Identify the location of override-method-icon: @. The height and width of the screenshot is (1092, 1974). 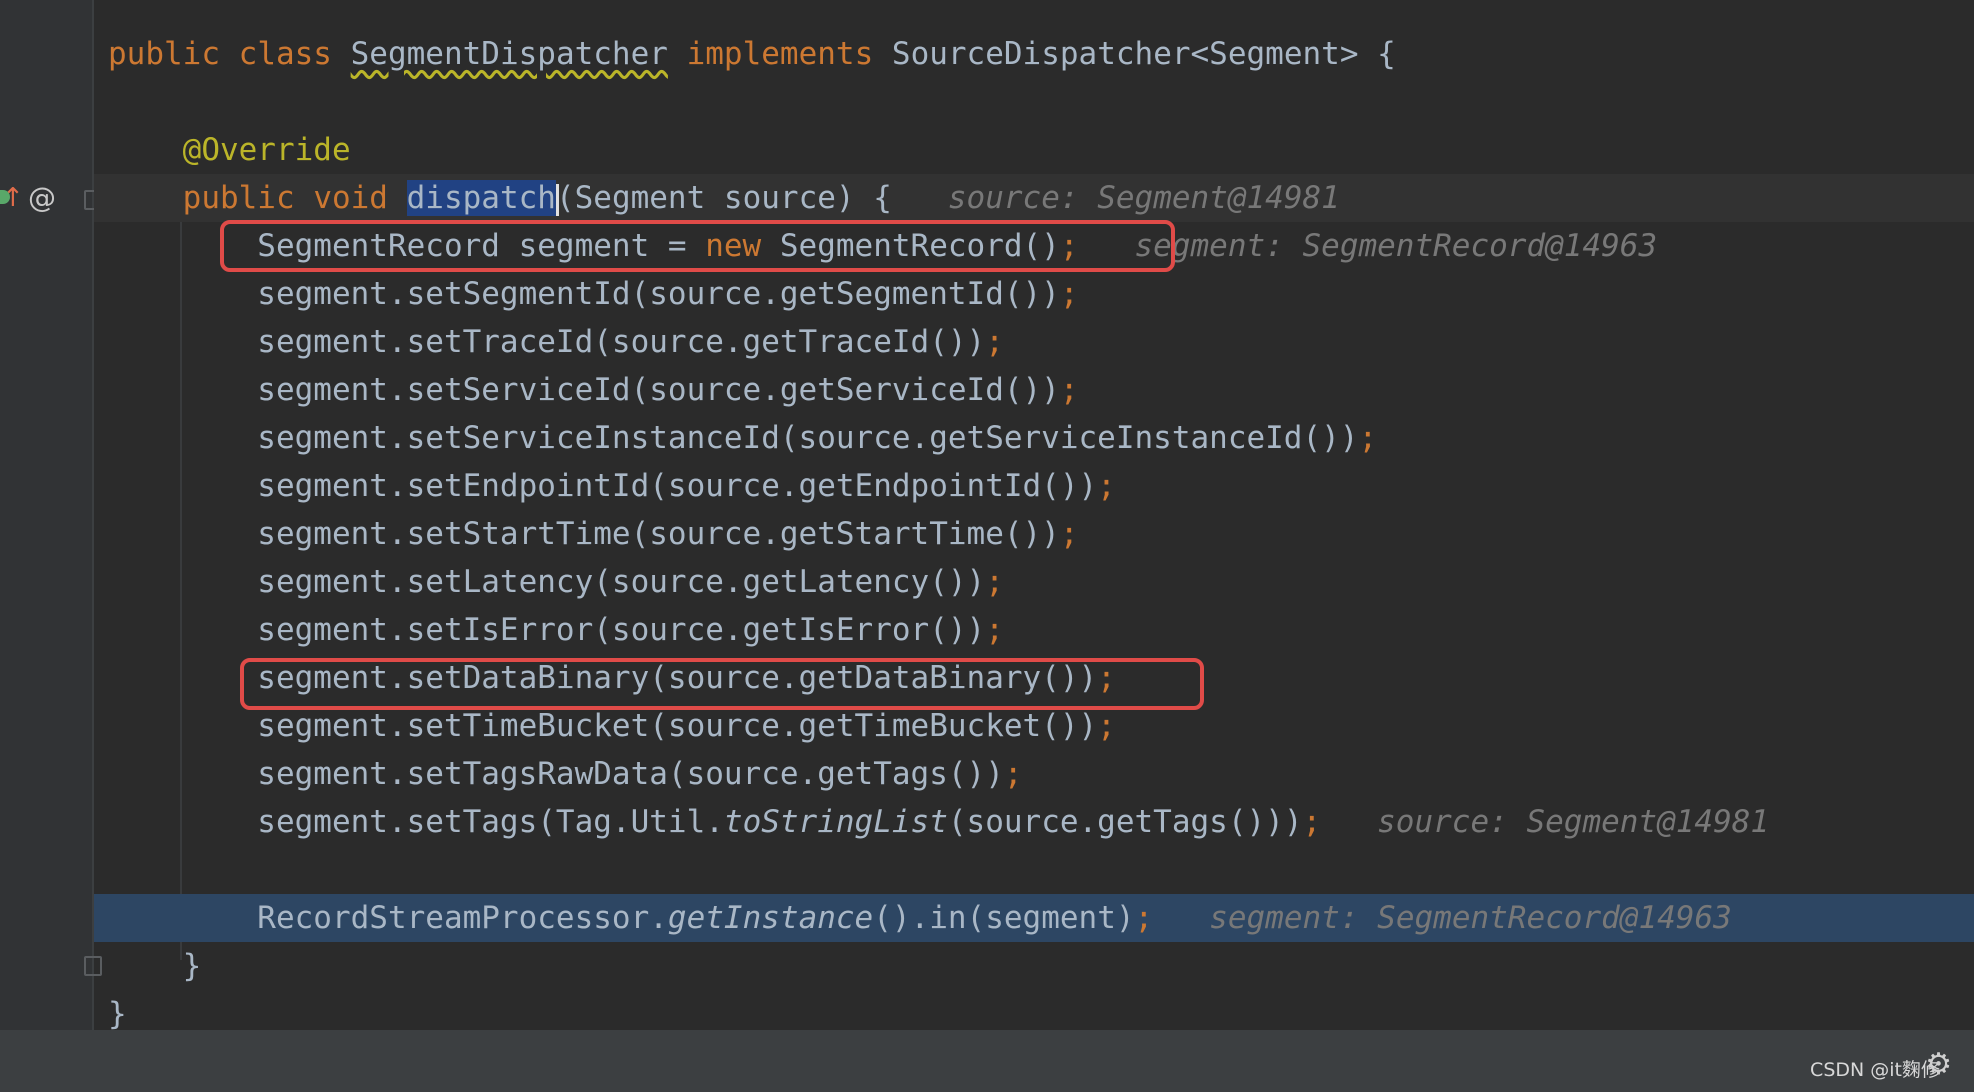
(42, 198).